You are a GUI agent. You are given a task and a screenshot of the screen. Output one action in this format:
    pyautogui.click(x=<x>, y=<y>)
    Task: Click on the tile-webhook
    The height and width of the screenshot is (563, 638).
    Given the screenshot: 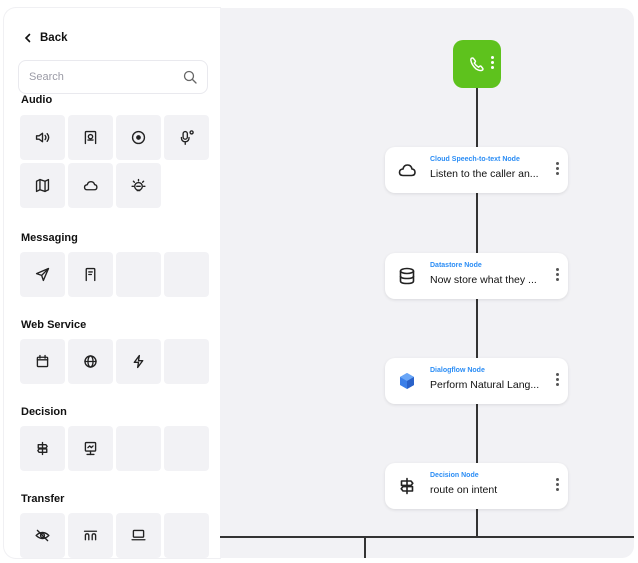 What is the action you would take?
    pyautogui.click(x=138, y=361)
    